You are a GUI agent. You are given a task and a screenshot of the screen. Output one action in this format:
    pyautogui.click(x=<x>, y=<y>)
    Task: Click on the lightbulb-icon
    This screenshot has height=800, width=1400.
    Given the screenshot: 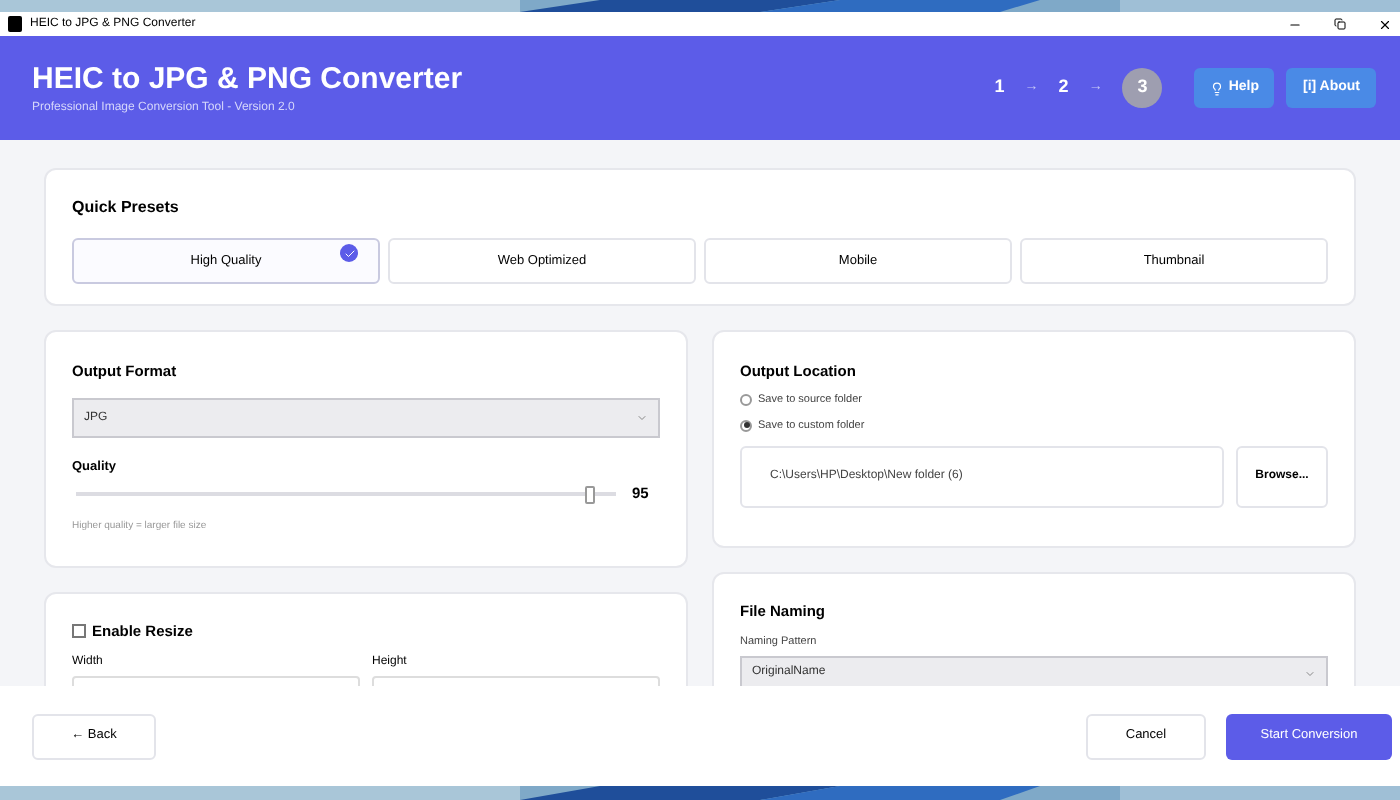 What is the action you would take?
    pyautogui.click(x=1217, y=88)
    